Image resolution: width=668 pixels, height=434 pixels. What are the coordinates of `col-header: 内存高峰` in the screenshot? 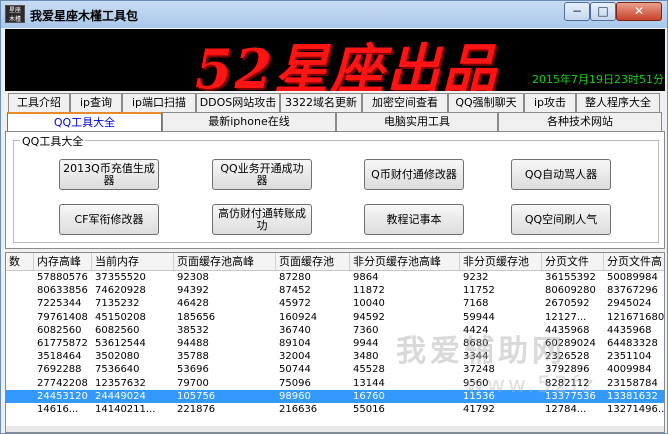 It's located at (63, 261).